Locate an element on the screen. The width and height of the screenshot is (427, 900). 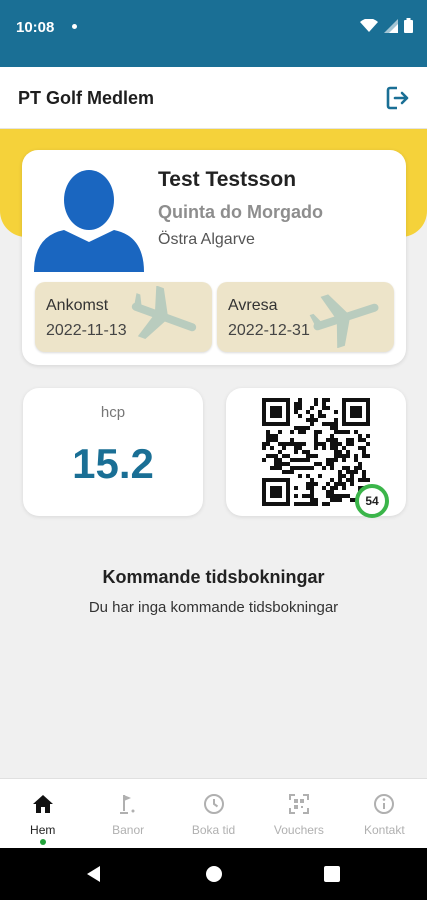
member-name: Test Testsson is located at coordinates (227, 179).